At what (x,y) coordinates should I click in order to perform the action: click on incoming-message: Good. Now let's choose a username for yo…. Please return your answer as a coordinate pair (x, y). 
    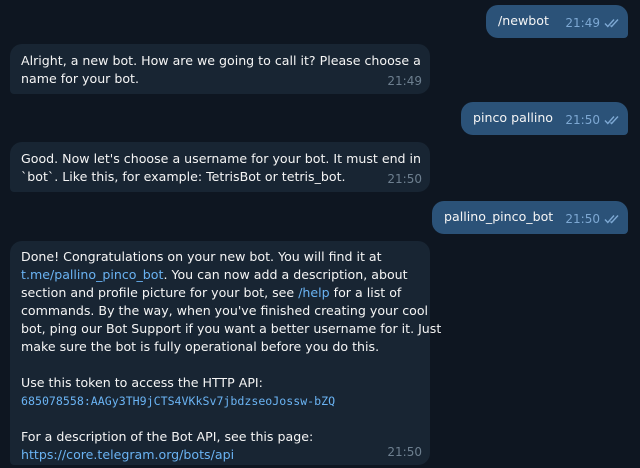
    Looking at the image, I should click on (220, 167).